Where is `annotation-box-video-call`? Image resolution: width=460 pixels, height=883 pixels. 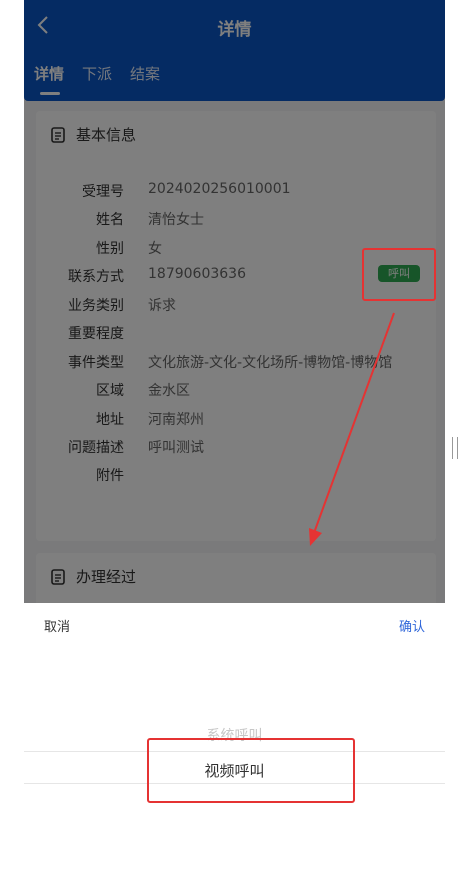
annotation-box-video-call is located at coordinates (251, 770).